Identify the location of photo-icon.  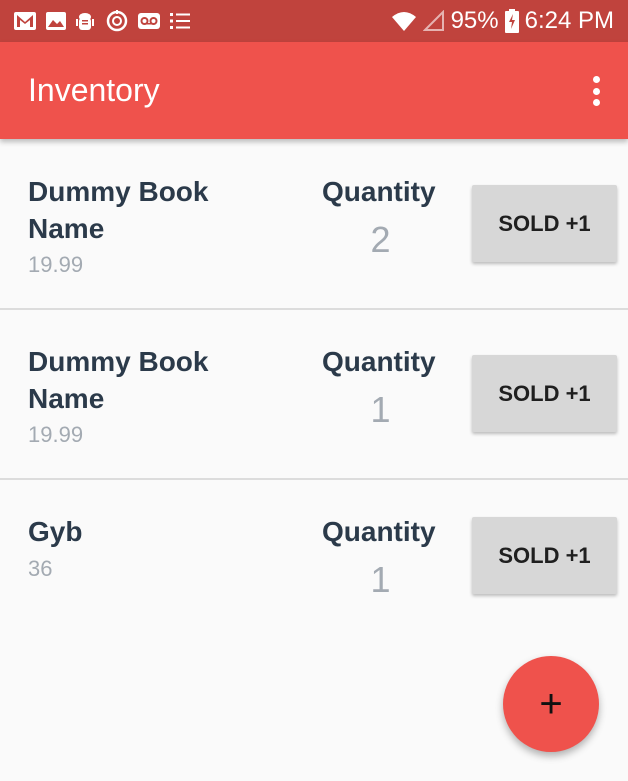
(56, 21).